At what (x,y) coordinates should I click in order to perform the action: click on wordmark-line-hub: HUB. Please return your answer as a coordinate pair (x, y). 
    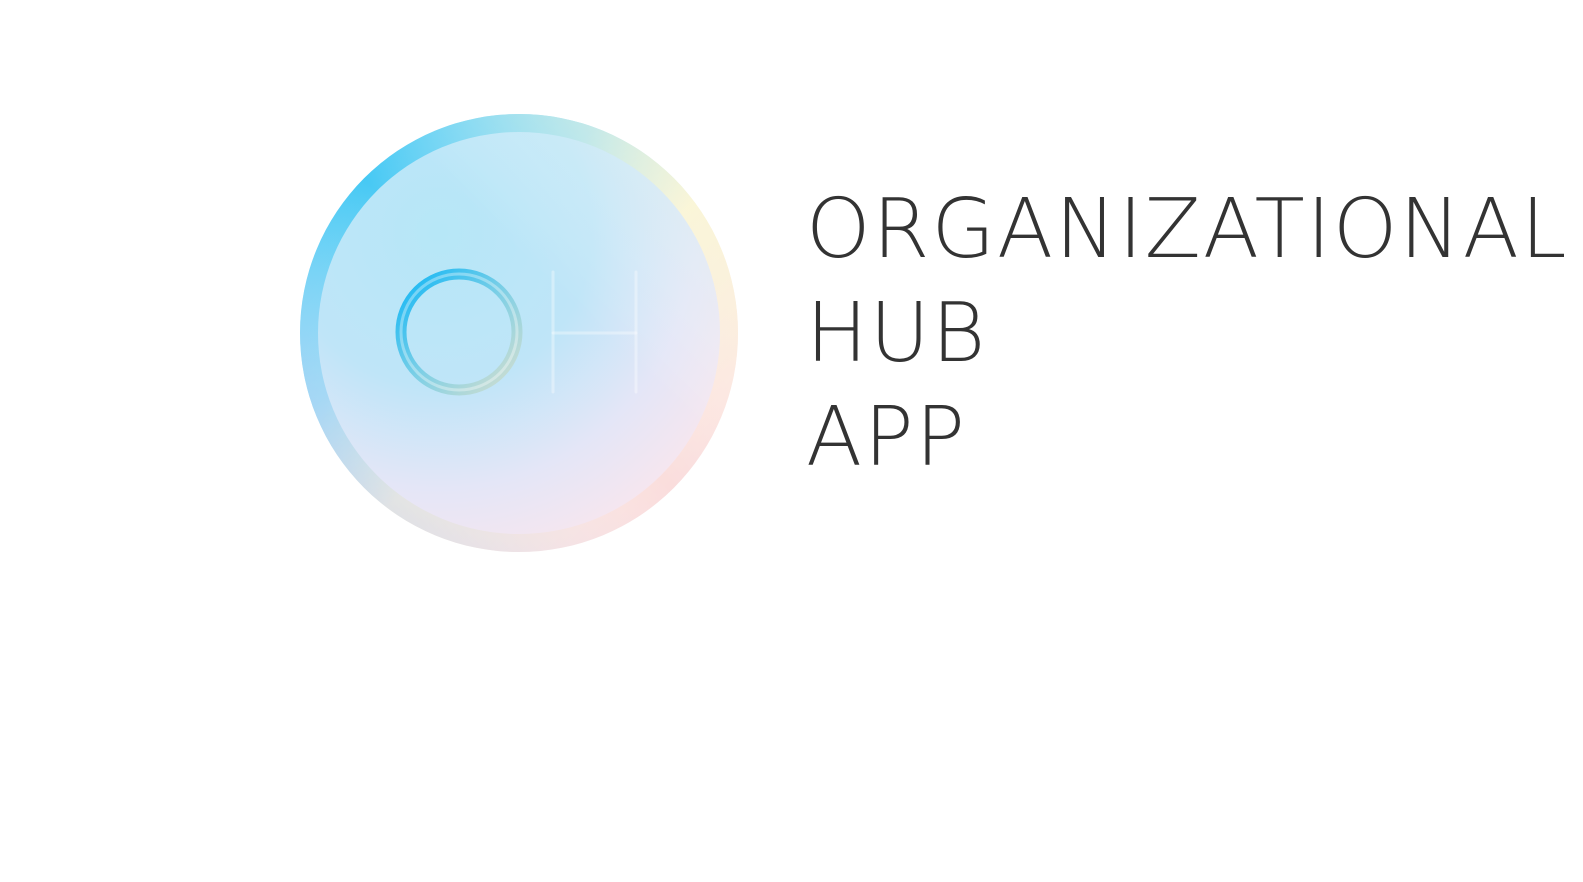
    Looking at the image, I should click on (897, 333).